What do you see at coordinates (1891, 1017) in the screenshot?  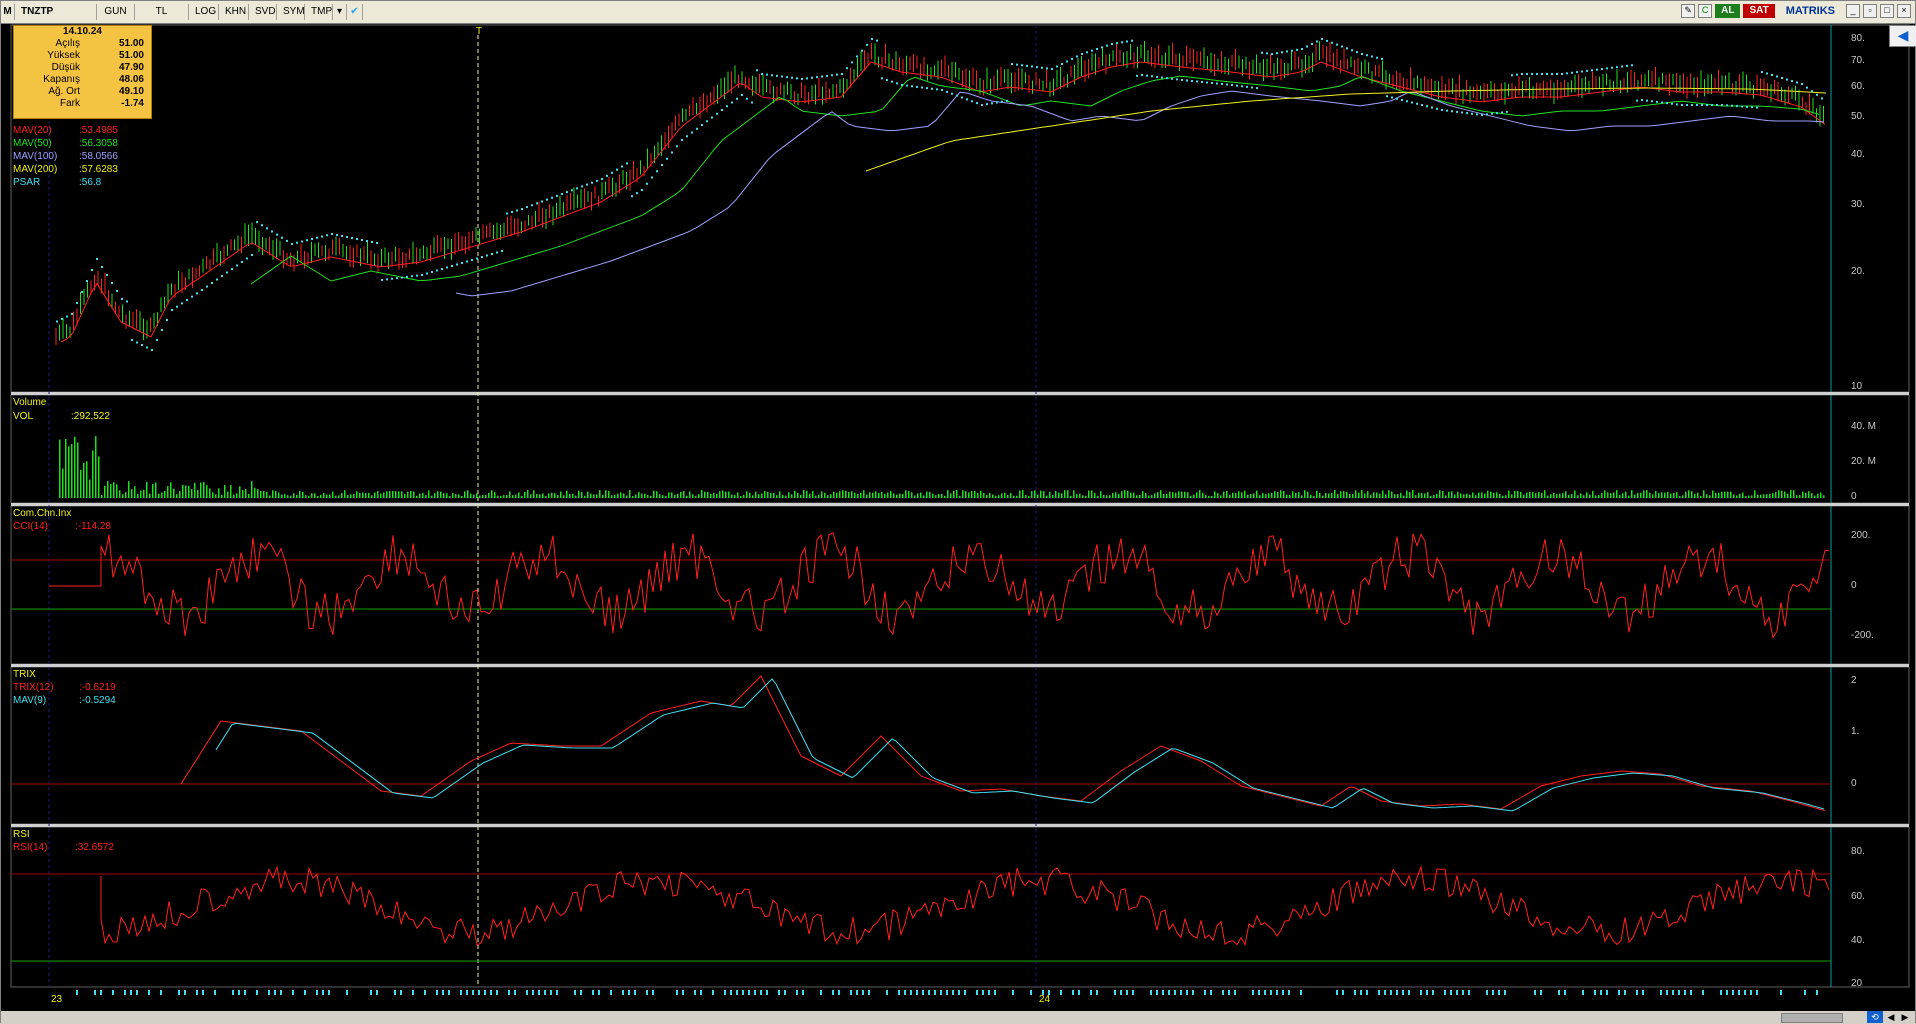 I see `scroll-left-icon: ◀` at bounding box center [1891, 1017].